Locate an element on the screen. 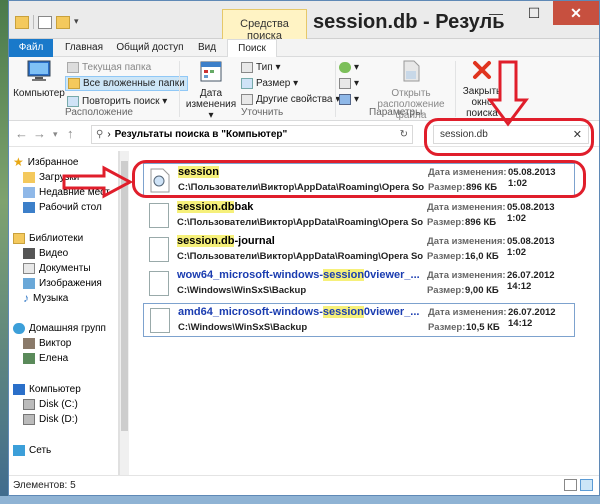 Image resolution: width=600 pixels, height=504 pixels. save-search-chevron: ▾ is located at coordinates (357, 99).